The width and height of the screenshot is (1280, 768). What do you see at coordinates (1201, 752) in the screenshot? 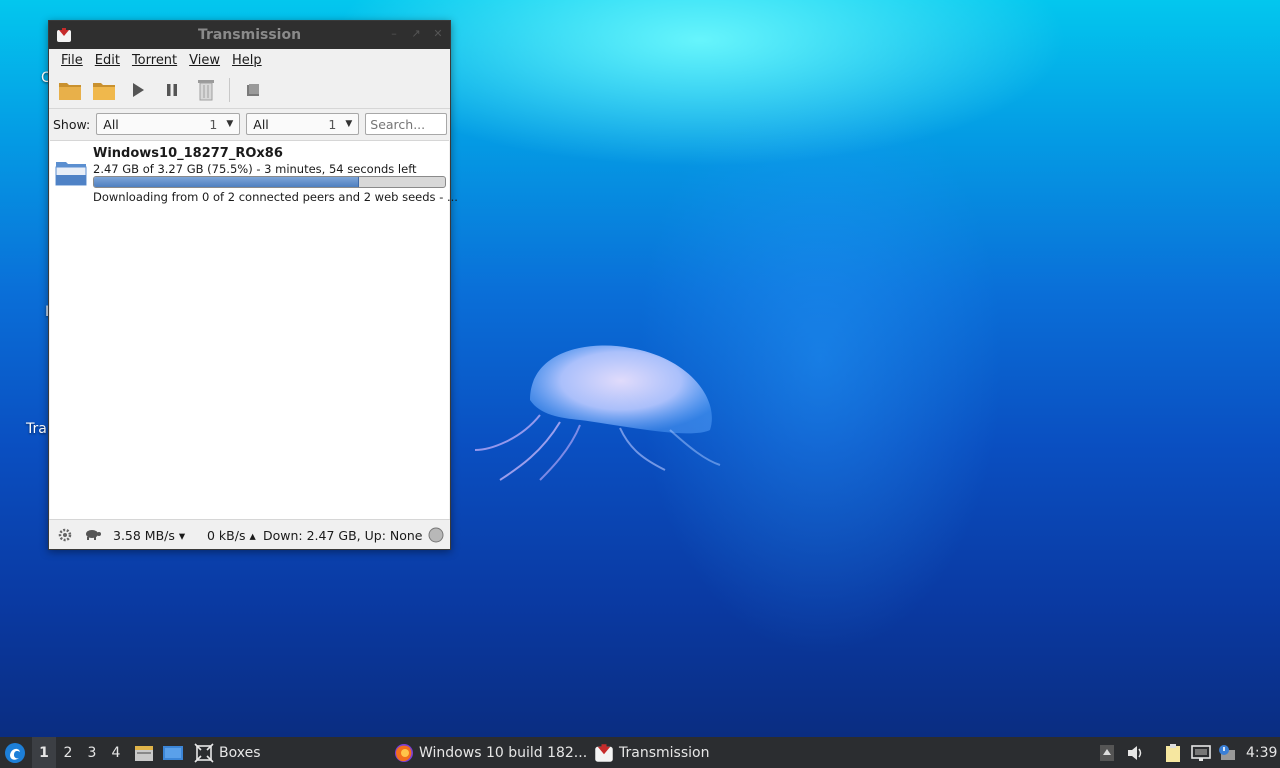
I see `network-icon` at bounding box center [1201, 752].